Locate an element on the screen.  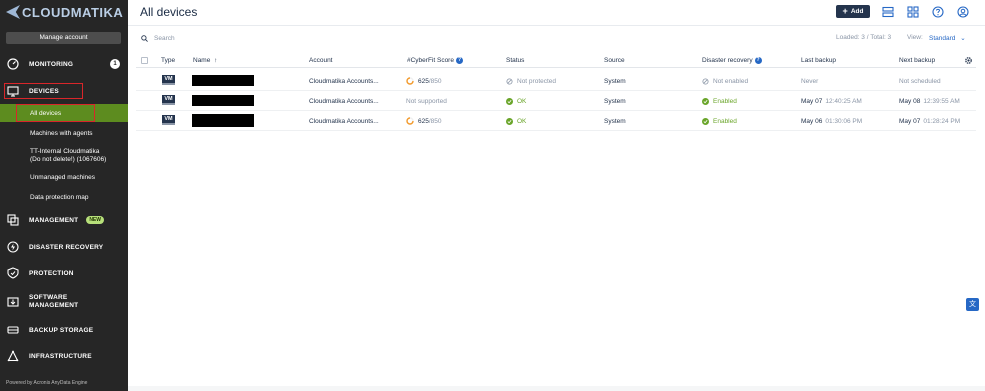
next-backup-date: Not scheduled is located at coordinates (920, 81).